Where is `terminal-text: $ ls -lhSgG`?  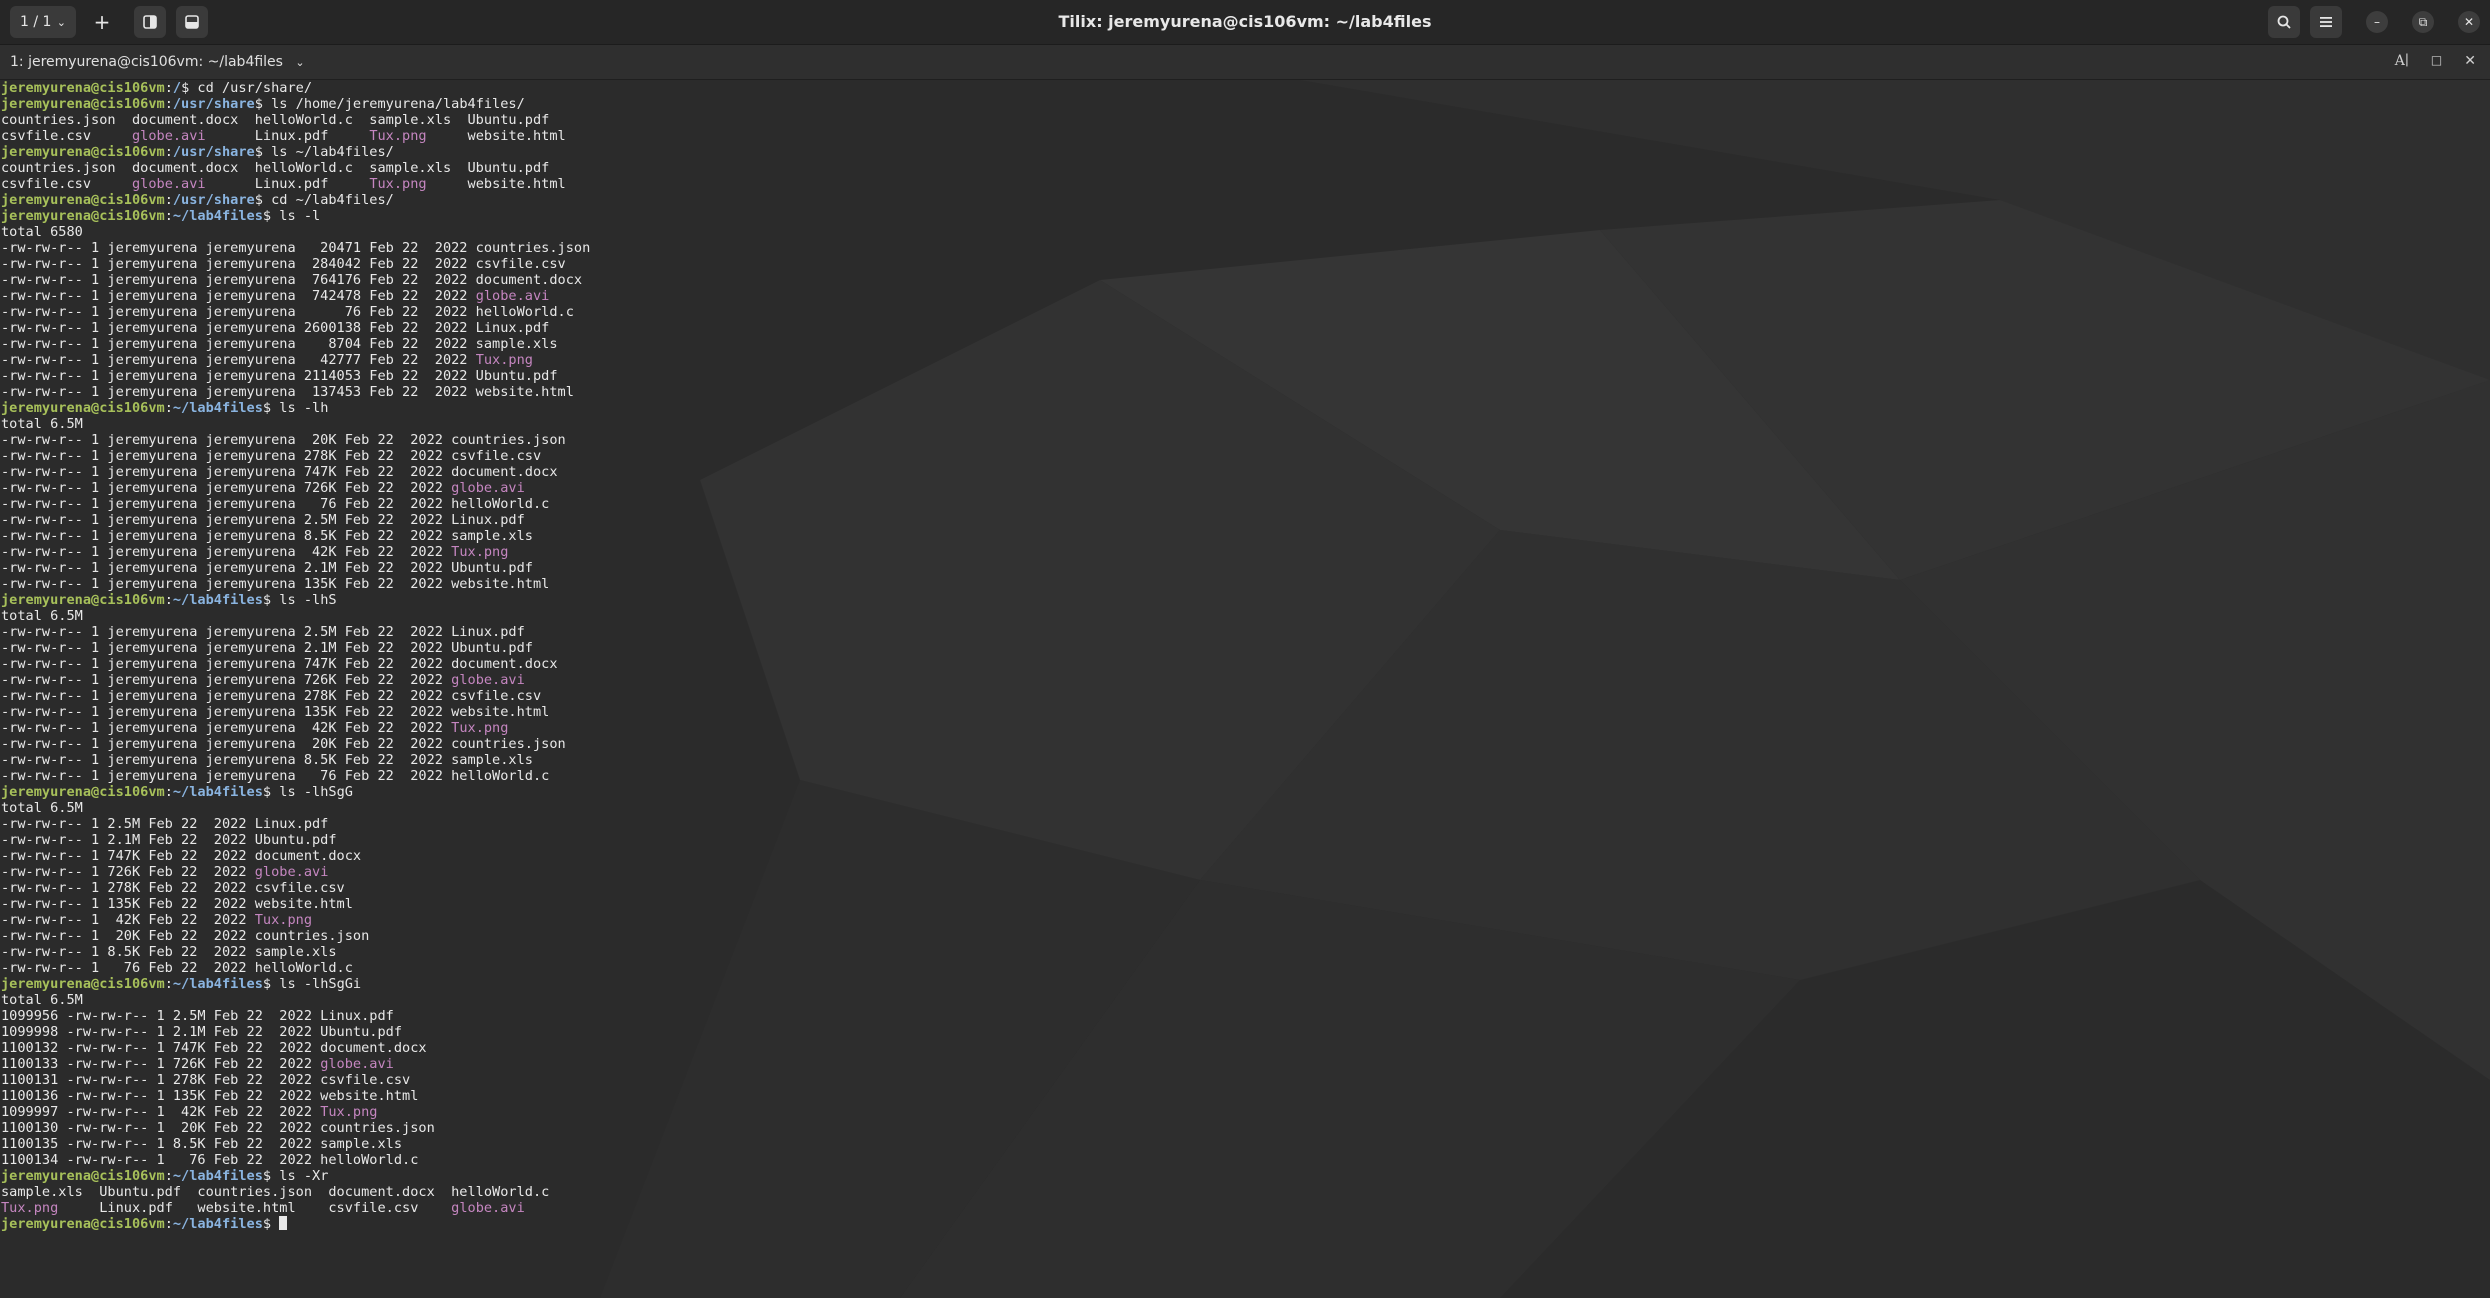
terminal-text: $ ls -lhSgG is located at coordinates (307, 792).